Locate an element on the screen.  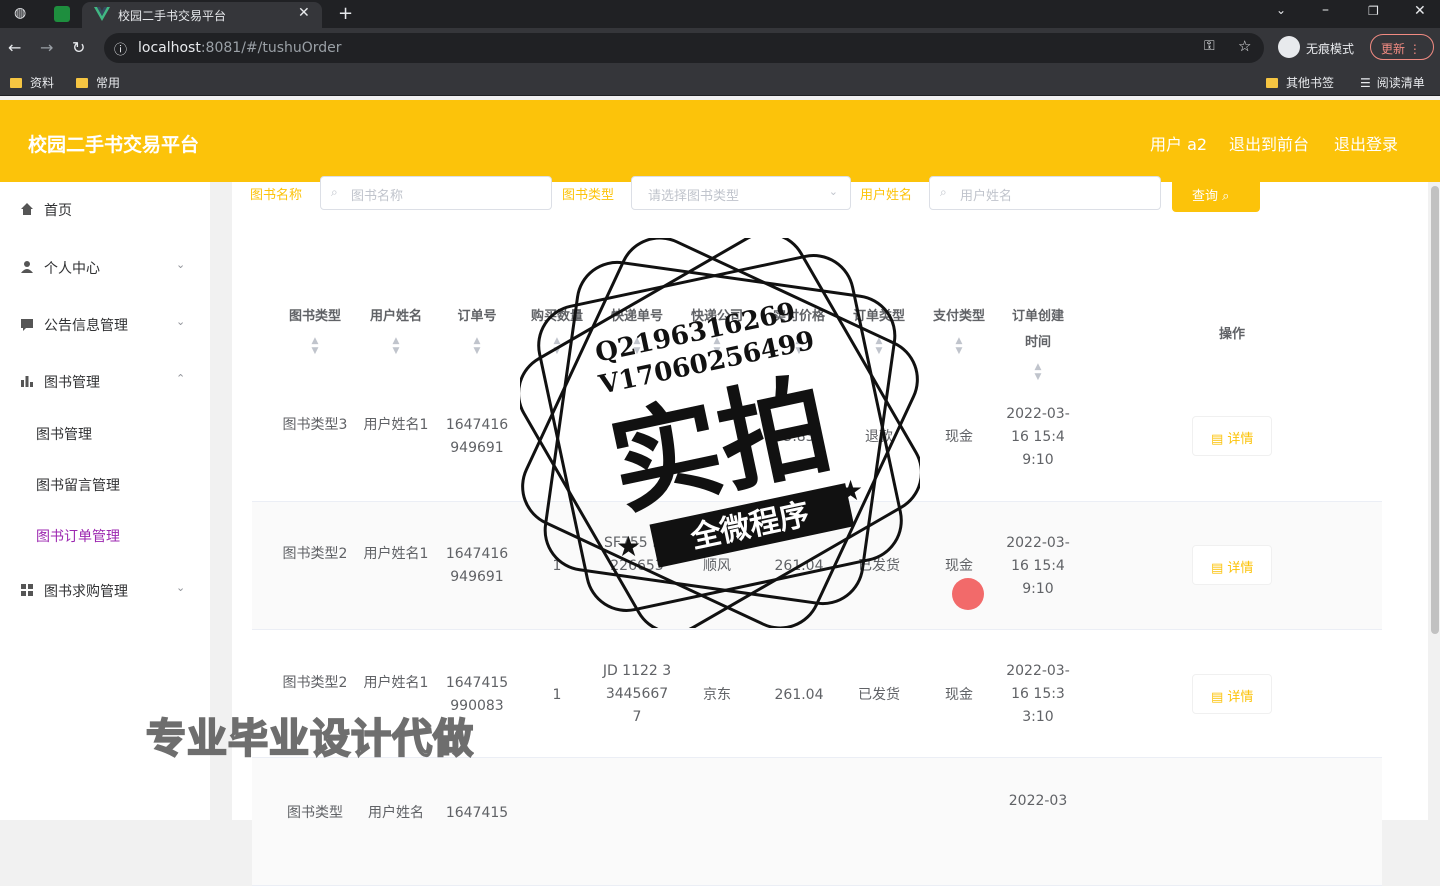
book-name-input: ⌕ 图书名称 is located at coordinates (436, 193).